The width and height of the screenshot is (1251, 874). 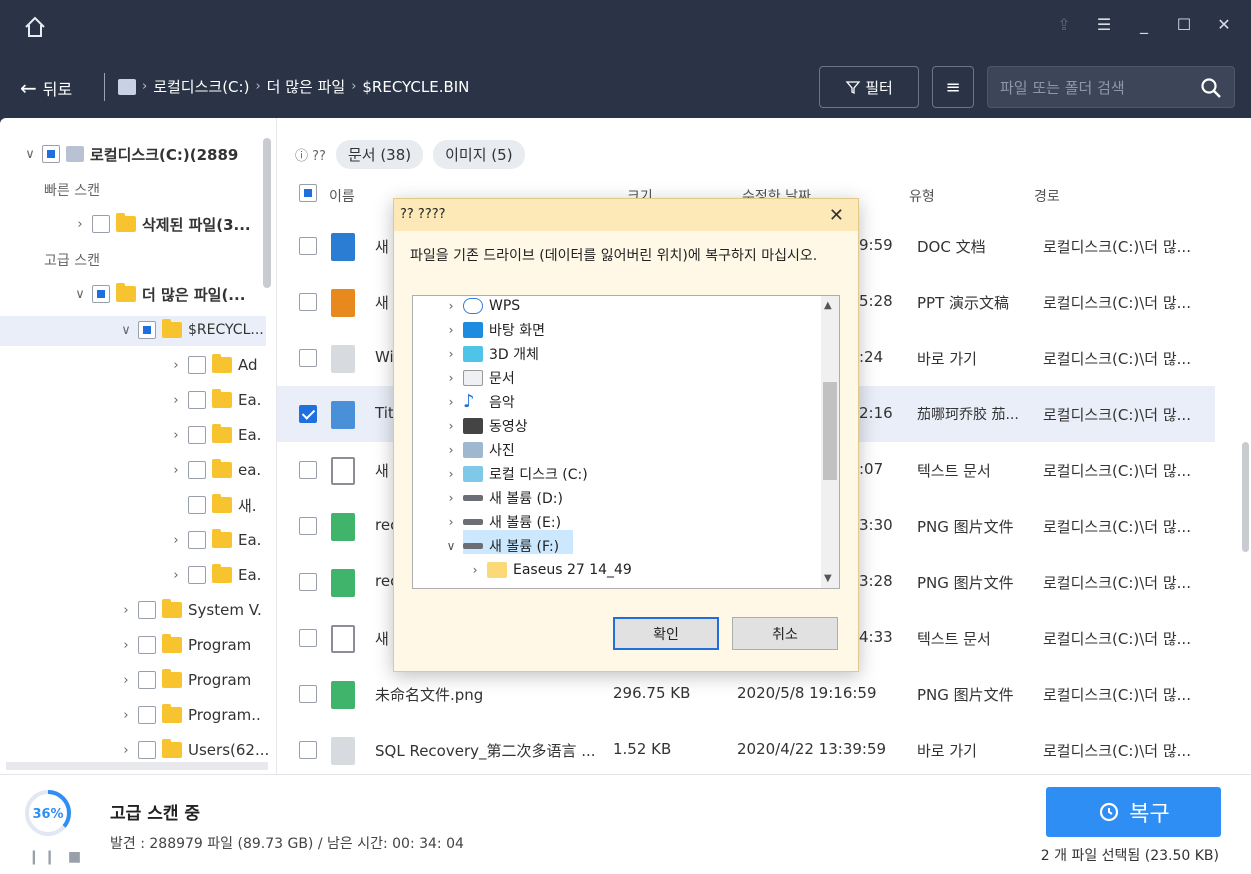 I want to click on folder-item: › 로컬 디스크 (C:), so click(x=516, y=474).